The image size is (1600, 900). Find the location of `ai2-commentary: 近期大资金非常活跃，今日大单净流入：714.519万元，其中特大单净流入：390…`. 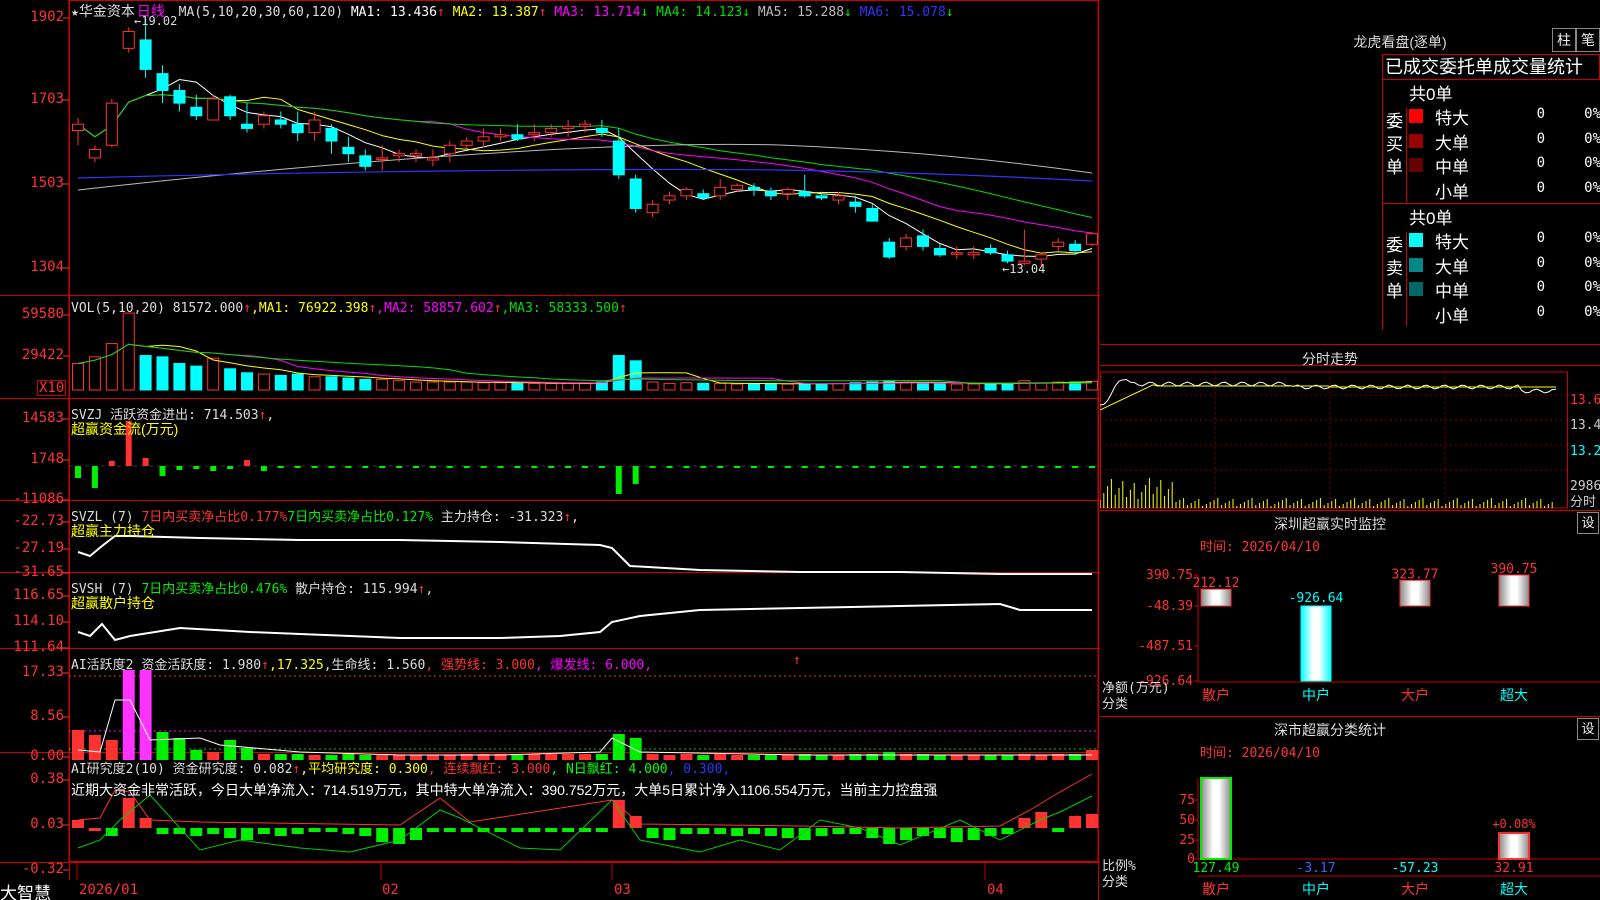

ai2-commentary: 近期大资金非常活跃，今日大单净流入：714.519万元，其中特大单净流入：390… is located at coordinates (504, 790).